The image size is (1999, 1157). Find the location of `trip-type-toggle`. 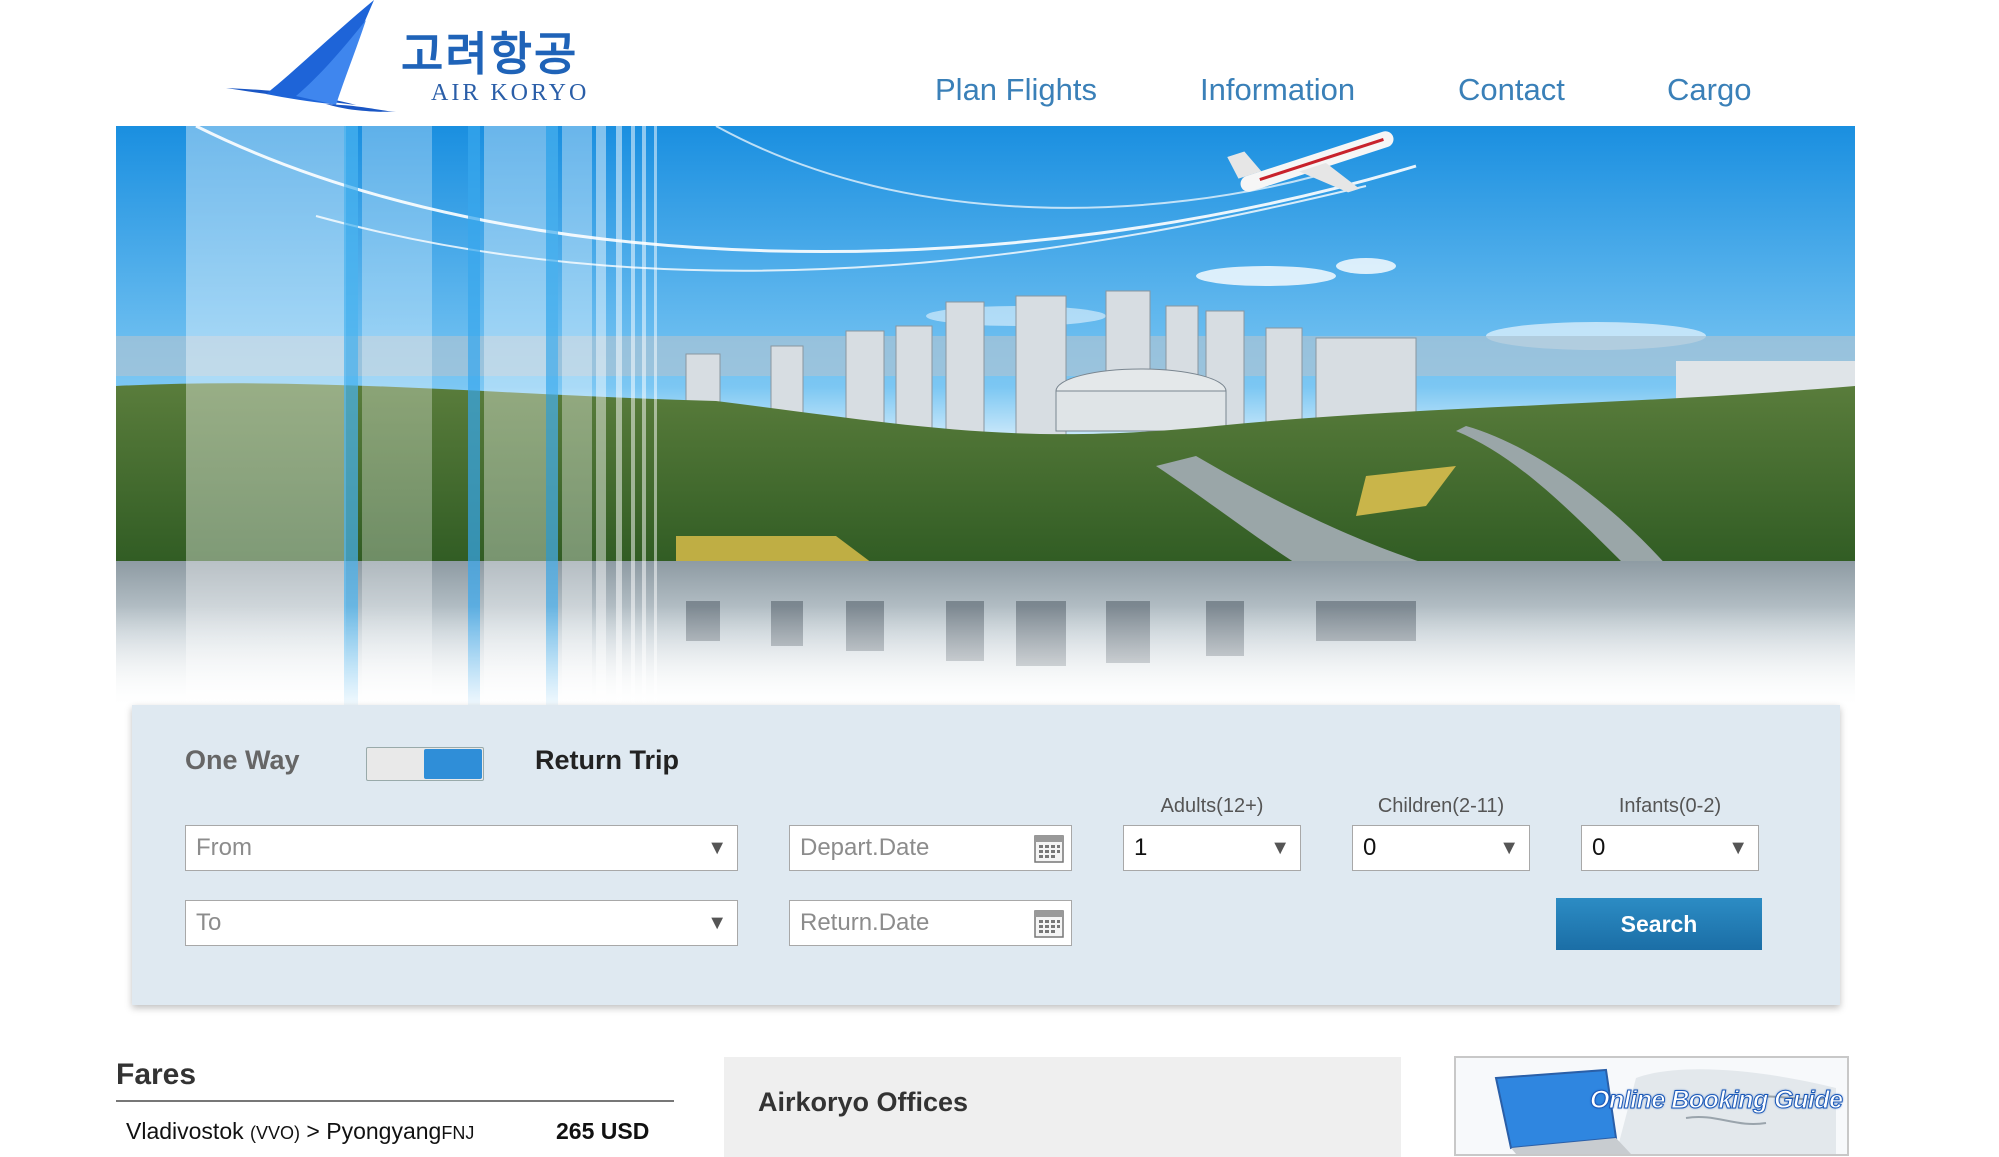

trip-type-toggle is located at coordinates (425, 764).